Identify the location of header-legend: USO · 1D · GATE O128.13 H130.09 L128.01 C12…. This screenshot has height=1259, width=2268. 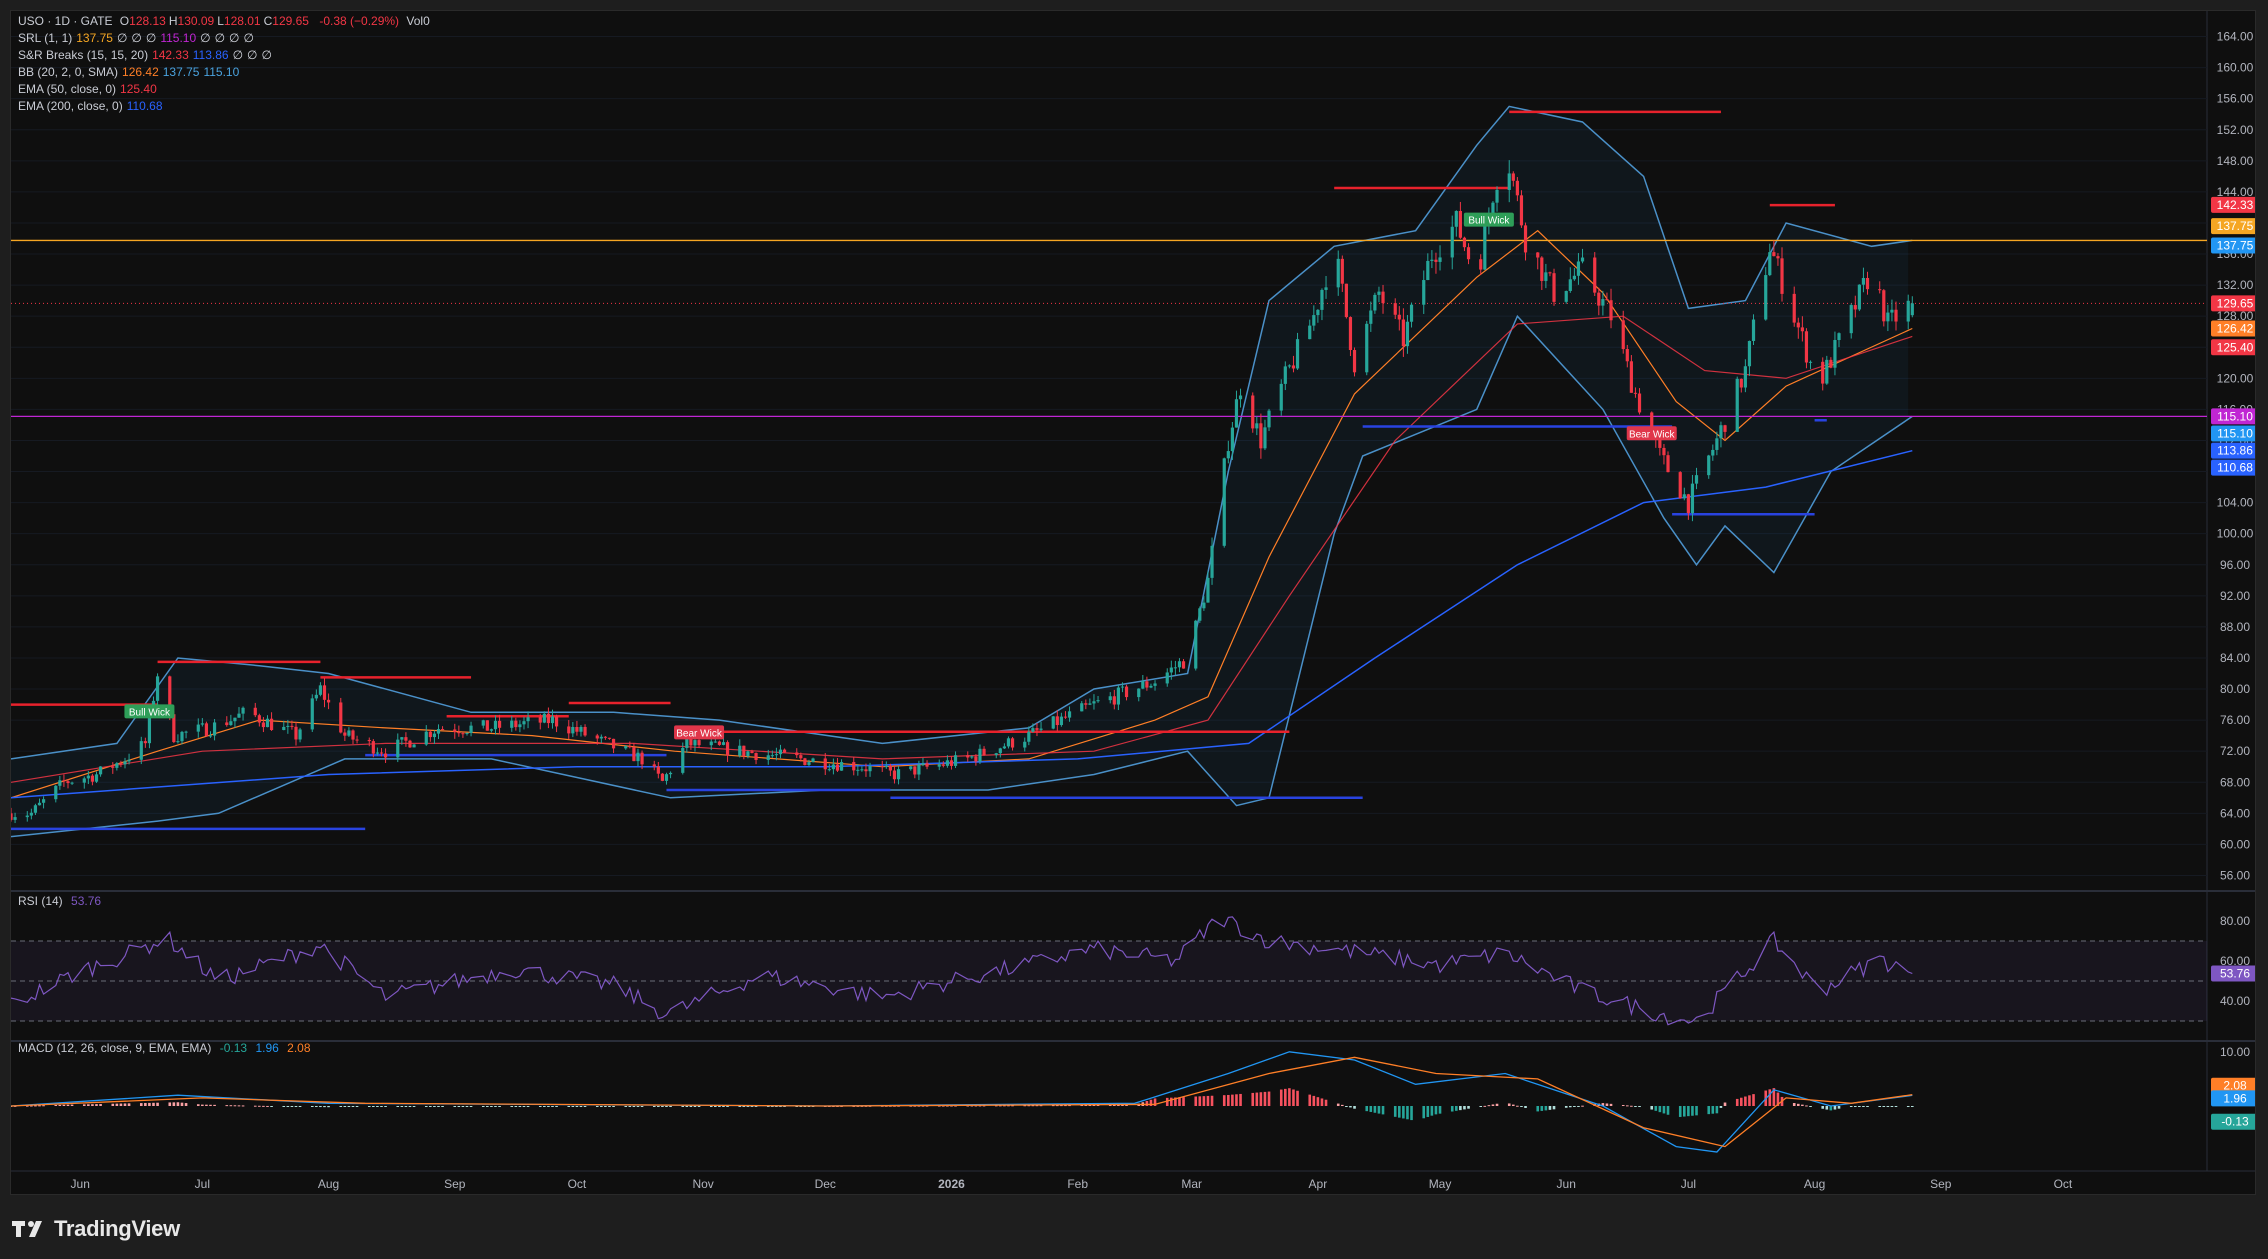
(226, 21).